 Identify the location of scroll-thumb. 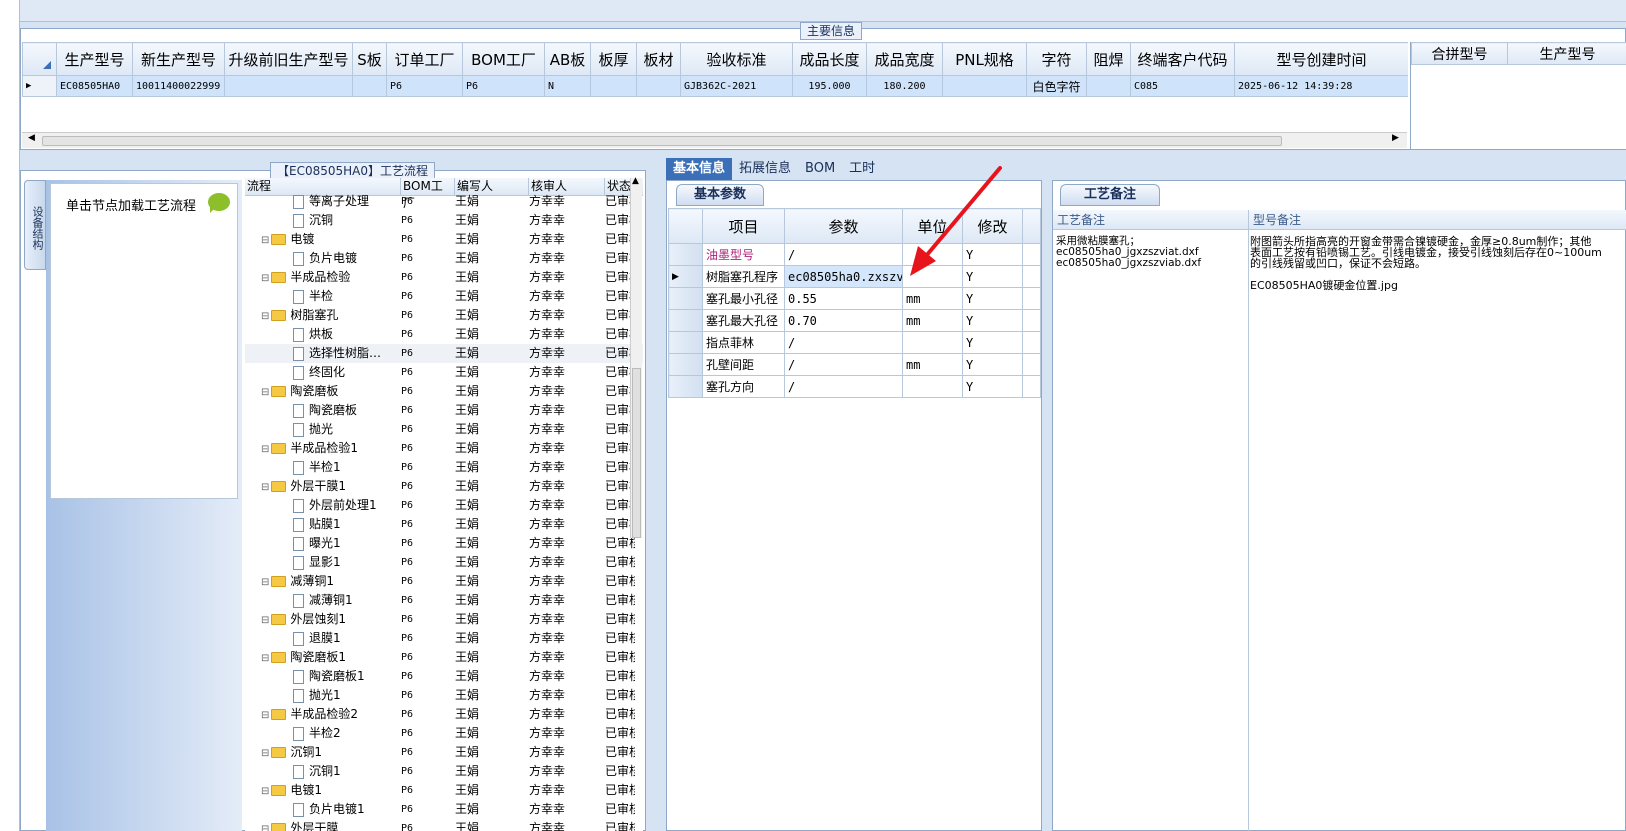
(662, 141).